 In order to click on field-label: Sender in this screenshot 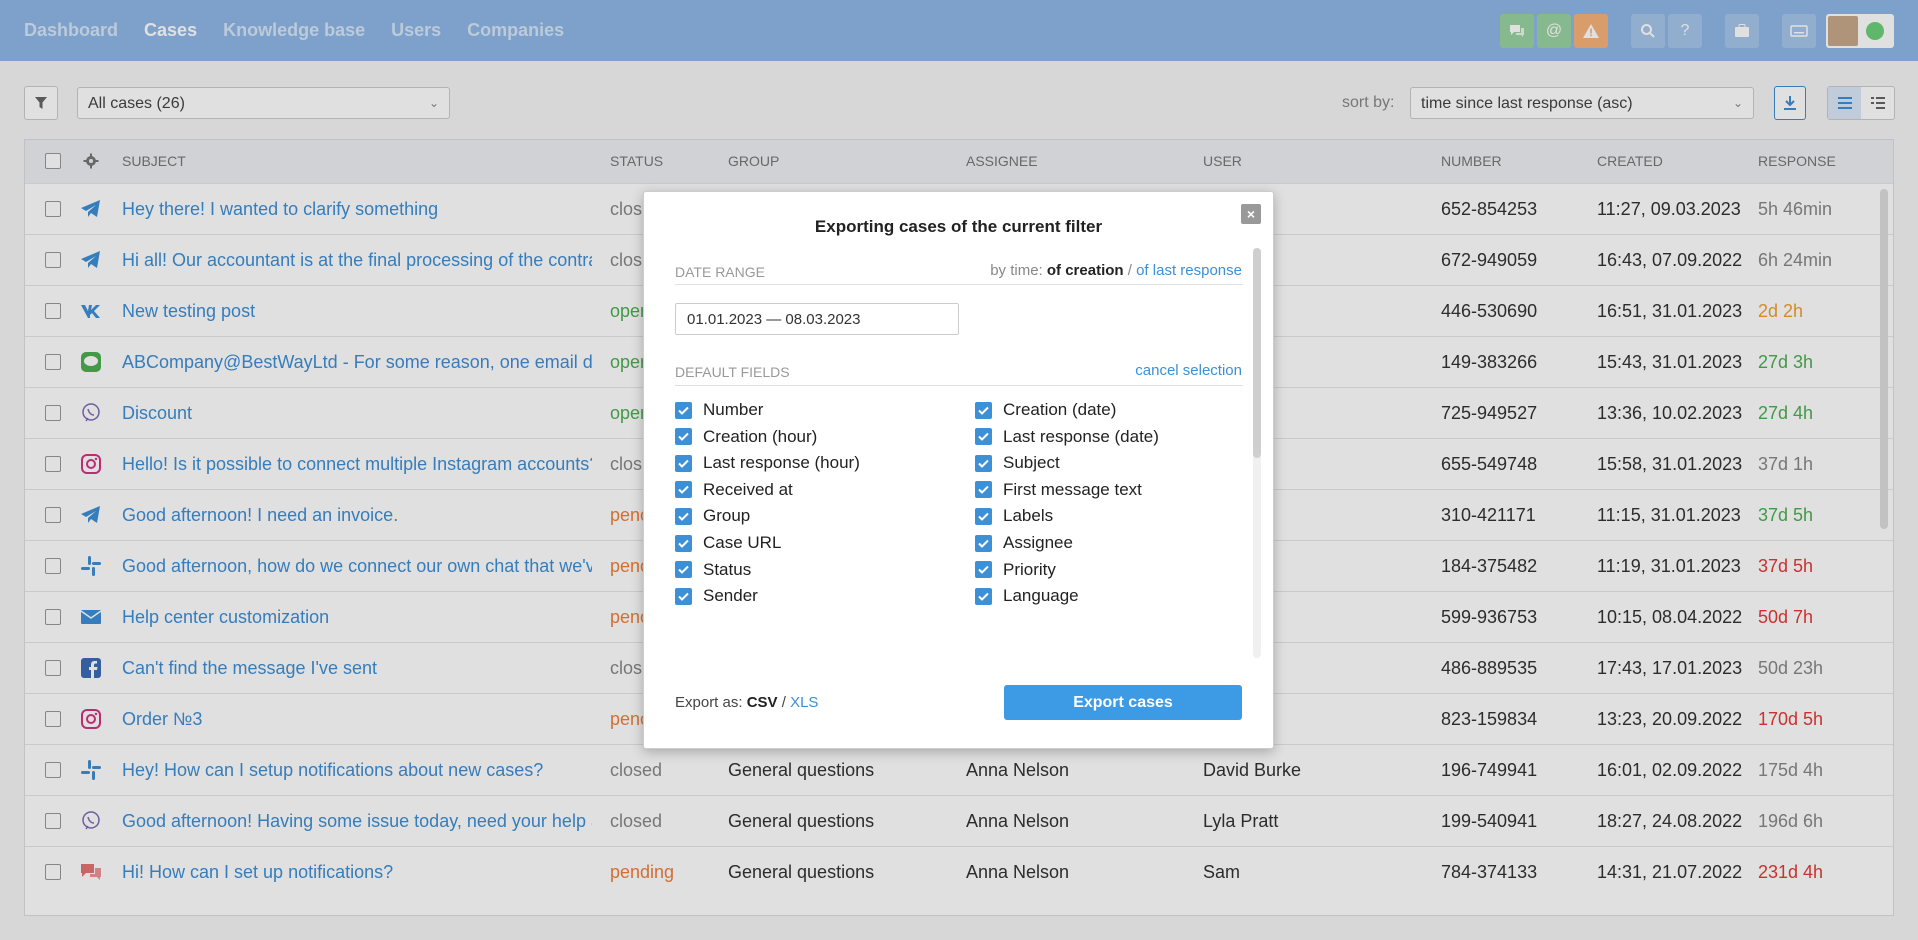, I will do `click(730, 596)`.